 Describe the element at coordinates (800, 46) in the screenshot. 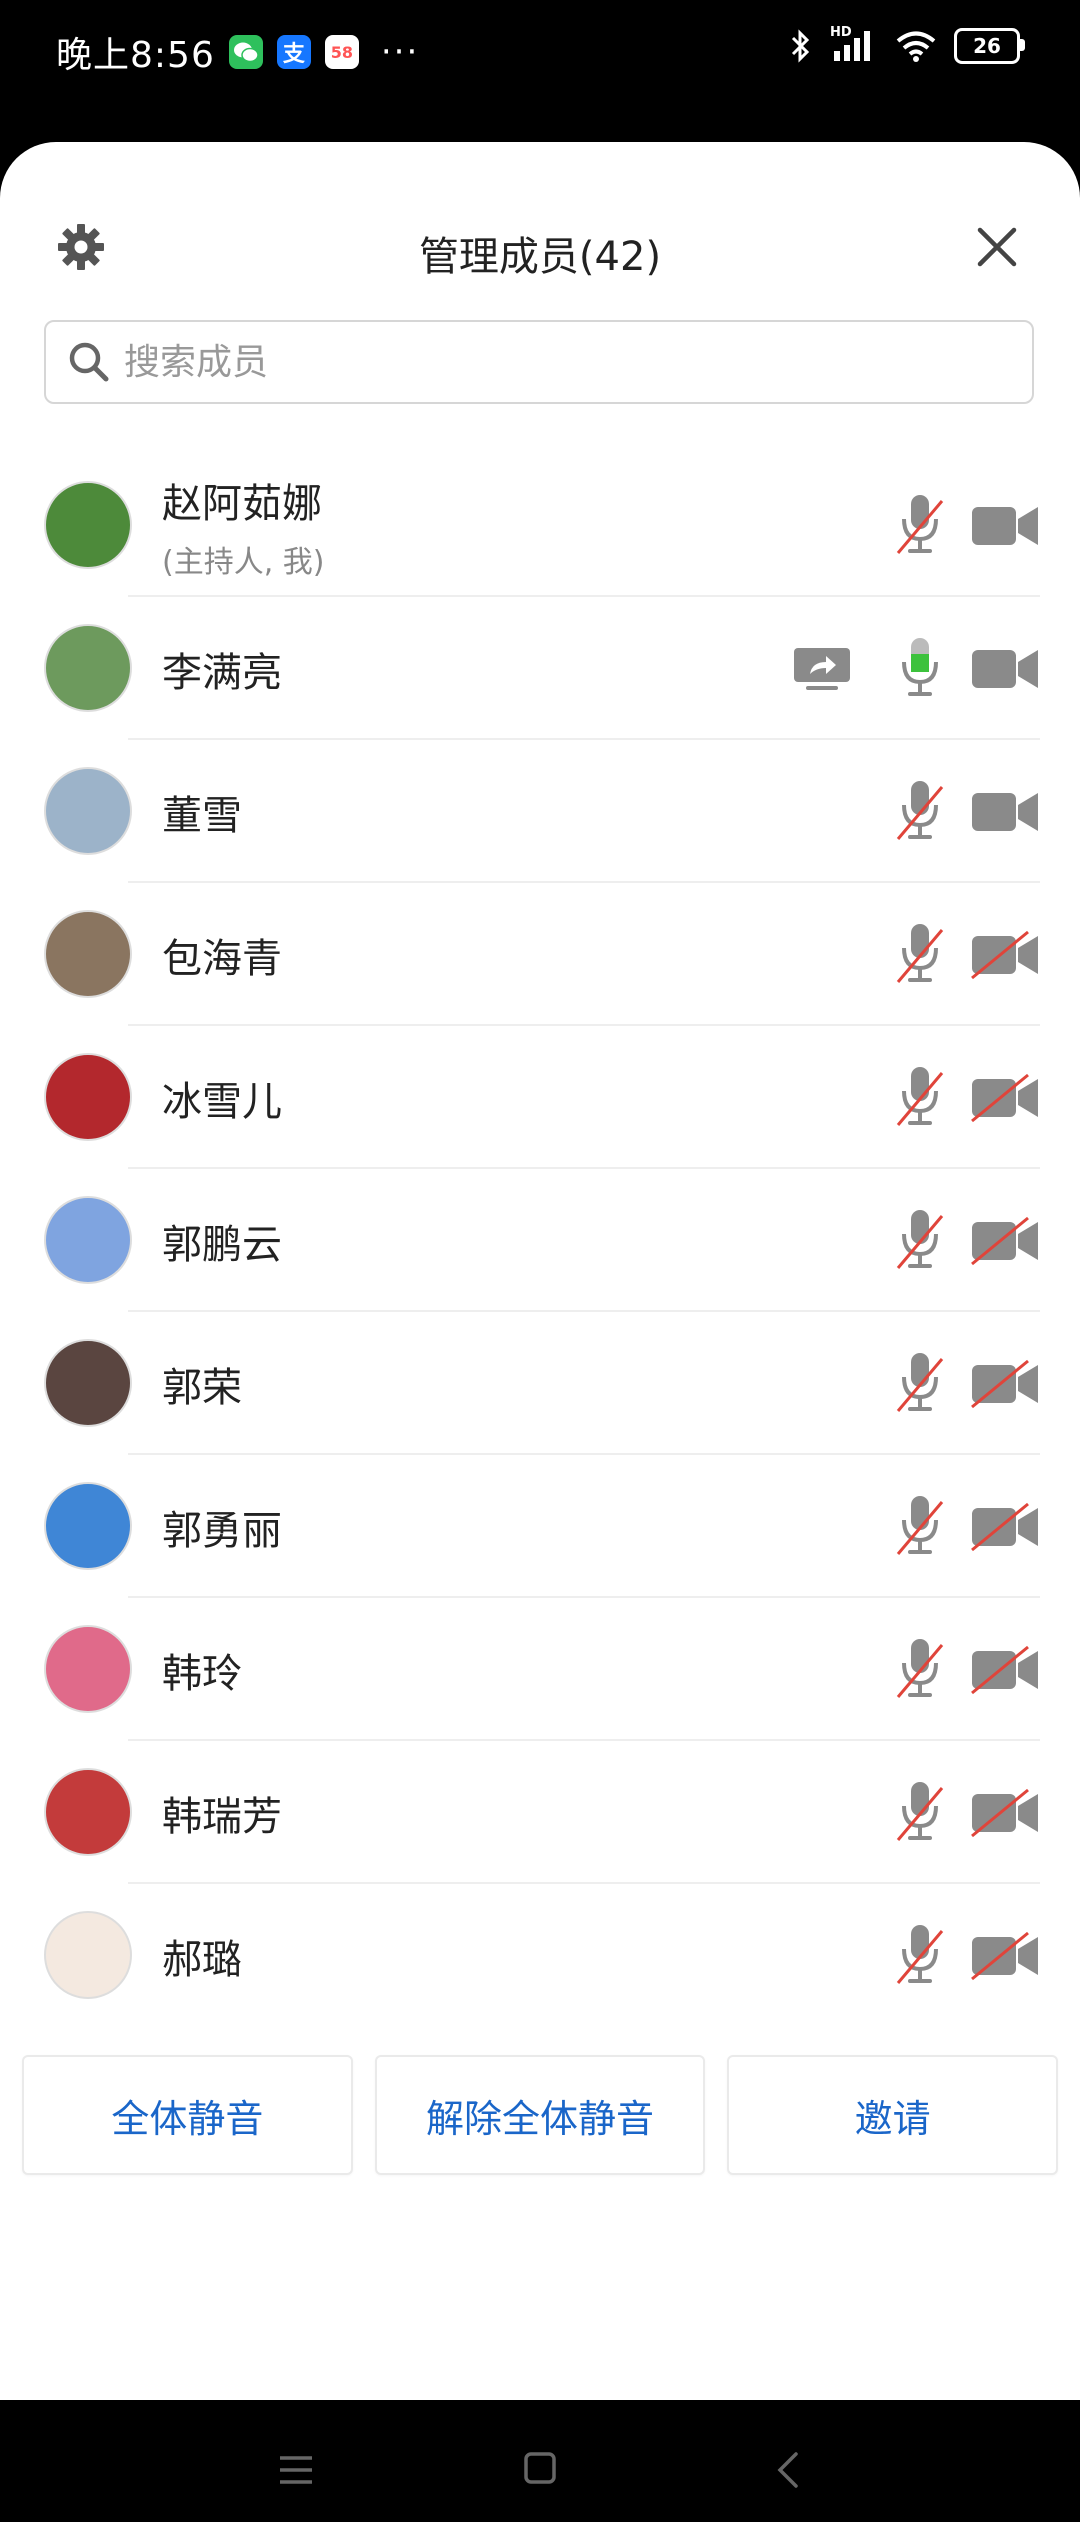

I see `bluetooth-icon` at that location.